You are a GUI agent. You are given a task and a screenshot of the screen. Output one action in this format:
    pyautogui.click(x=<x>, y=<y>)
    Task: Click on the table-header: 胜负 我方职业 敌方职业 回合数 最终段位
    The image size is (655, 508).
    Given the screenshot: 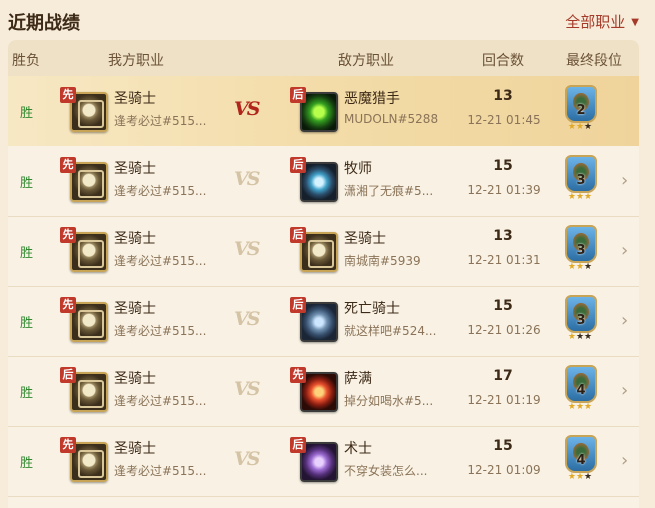 What is the action you would take?
    pyautogui.click(x=323, y=58)
    